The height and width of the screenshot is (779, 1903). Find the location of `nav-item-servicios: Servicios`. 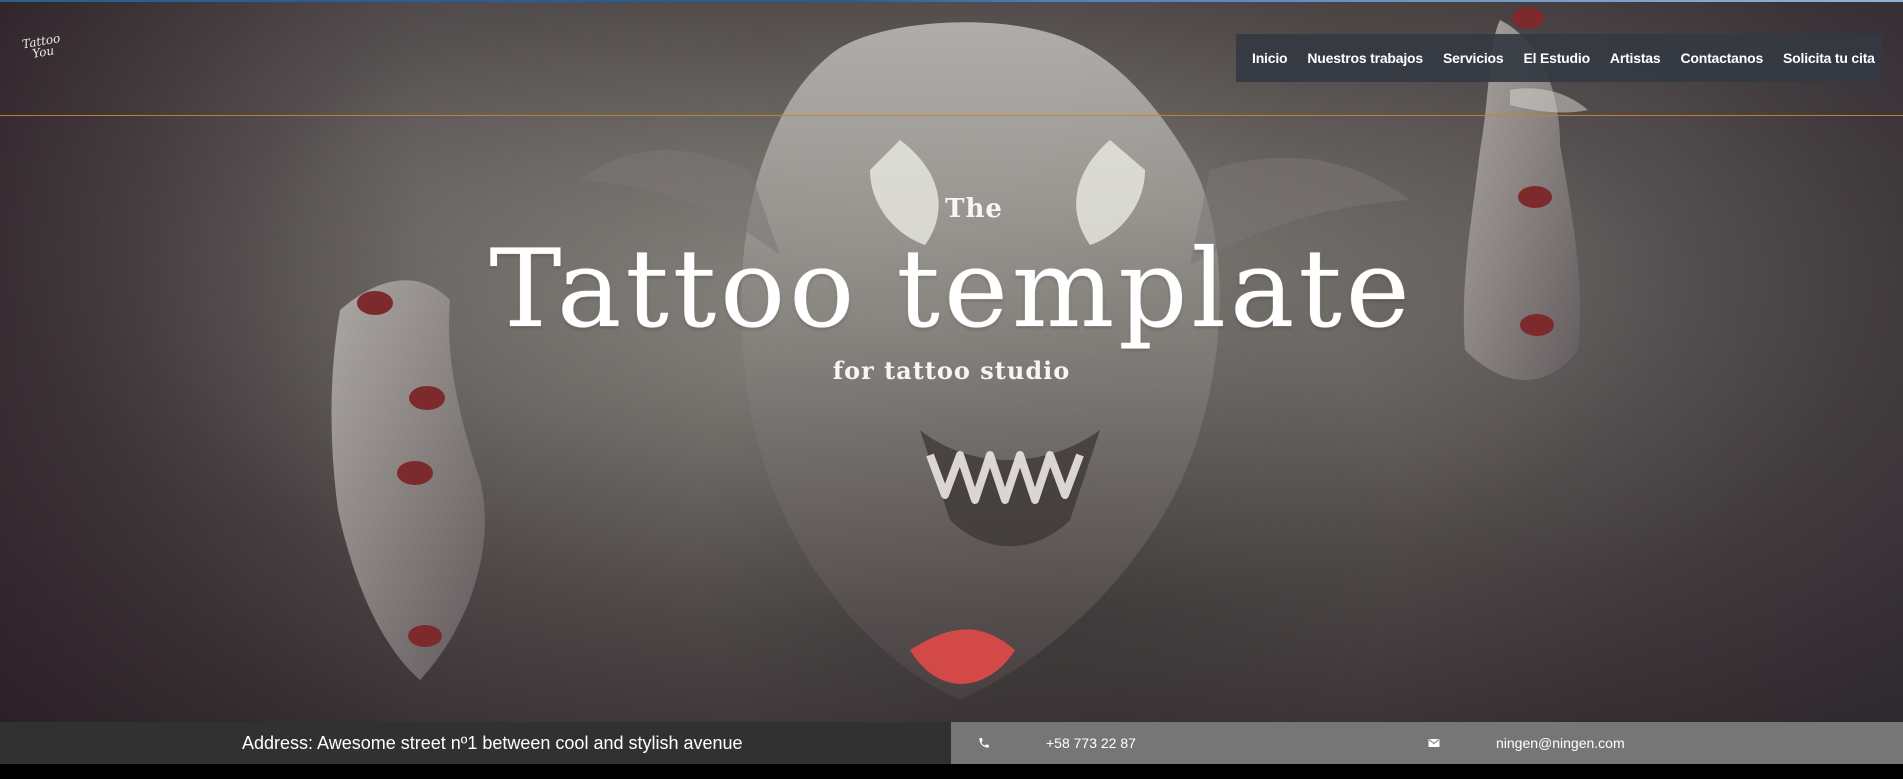

nav-item-servicios: Servicios is located at coordinates (1473, 58).